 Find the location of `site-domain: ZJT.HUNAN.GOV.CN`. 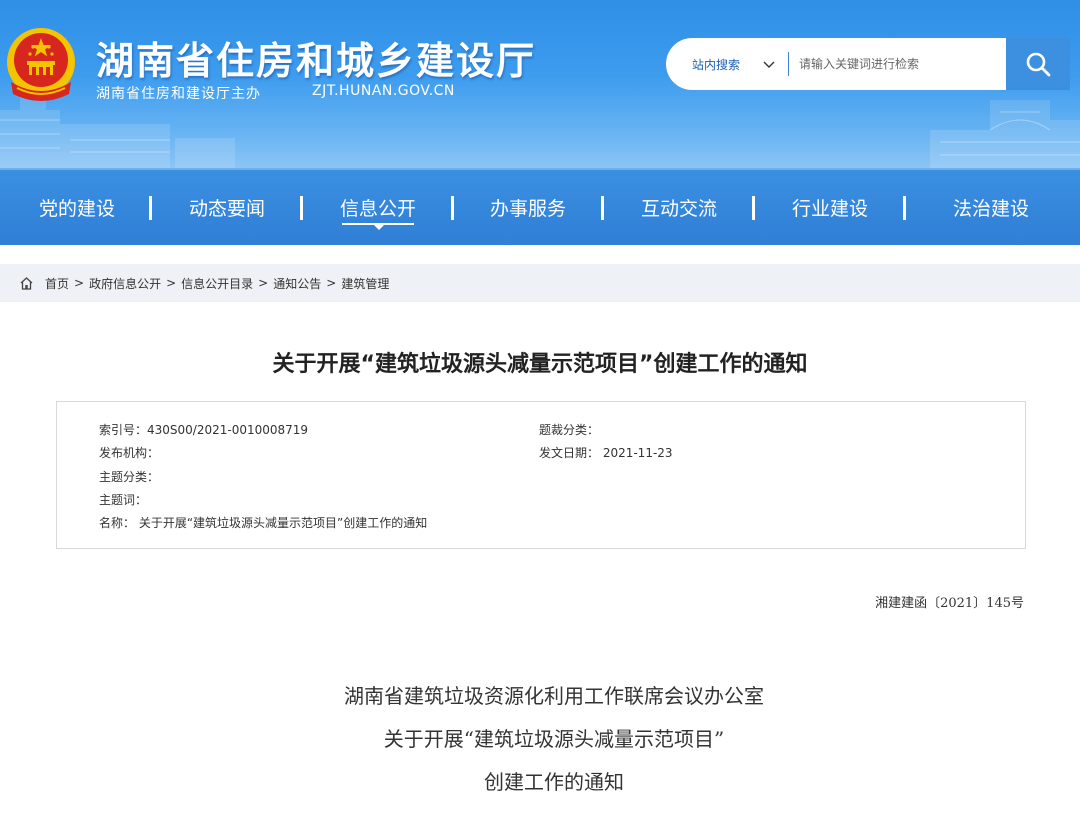

site-domain: ZJT.HUNAN.GOV.CN is located at coordinates (383, 91).